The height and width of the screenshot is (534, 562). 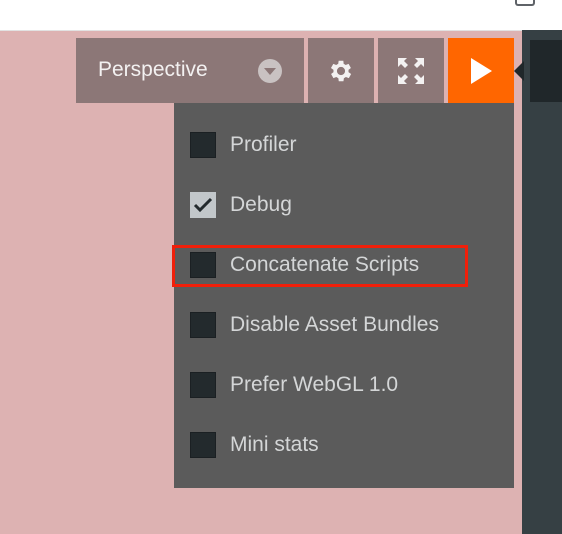 I want to click on fullscreen-icon, so click(x=411, y=70).